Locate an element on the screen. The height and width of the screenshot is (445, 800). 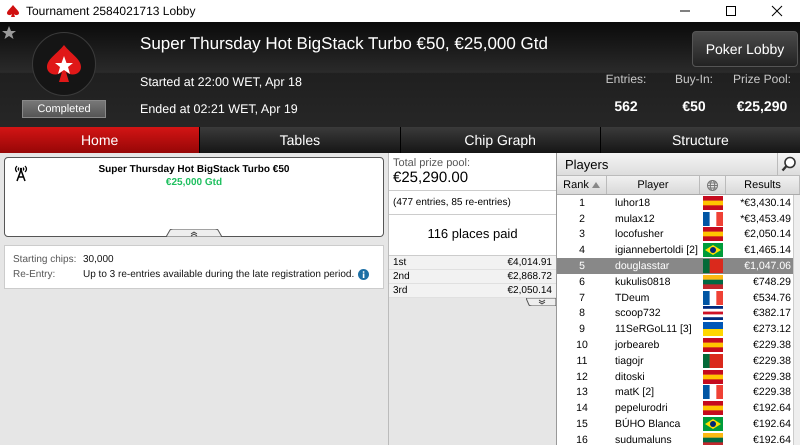
tournament-name: Super Thursday Hot BigStack Turbo €50 is located at coordinates (194, 169).